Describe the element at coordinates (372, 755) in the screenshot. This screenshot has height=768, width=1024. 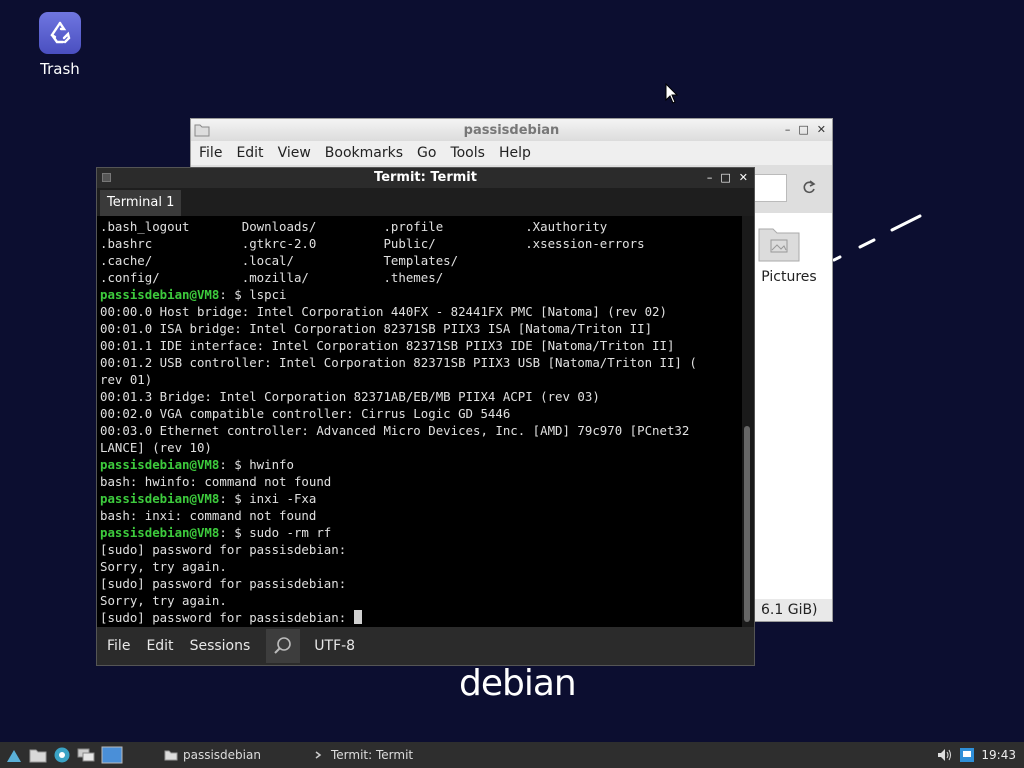
I see `task-label: Termit` at that location.